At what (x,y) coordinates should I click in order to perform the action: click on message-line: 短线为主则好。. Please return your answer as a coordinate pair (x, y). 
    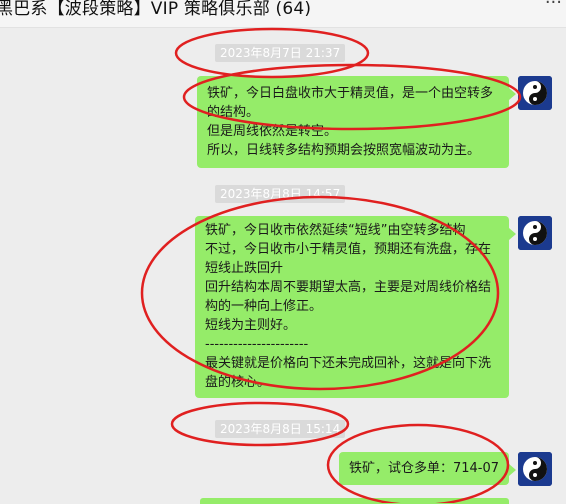
    Looking at the image, I should click on (251, 325).